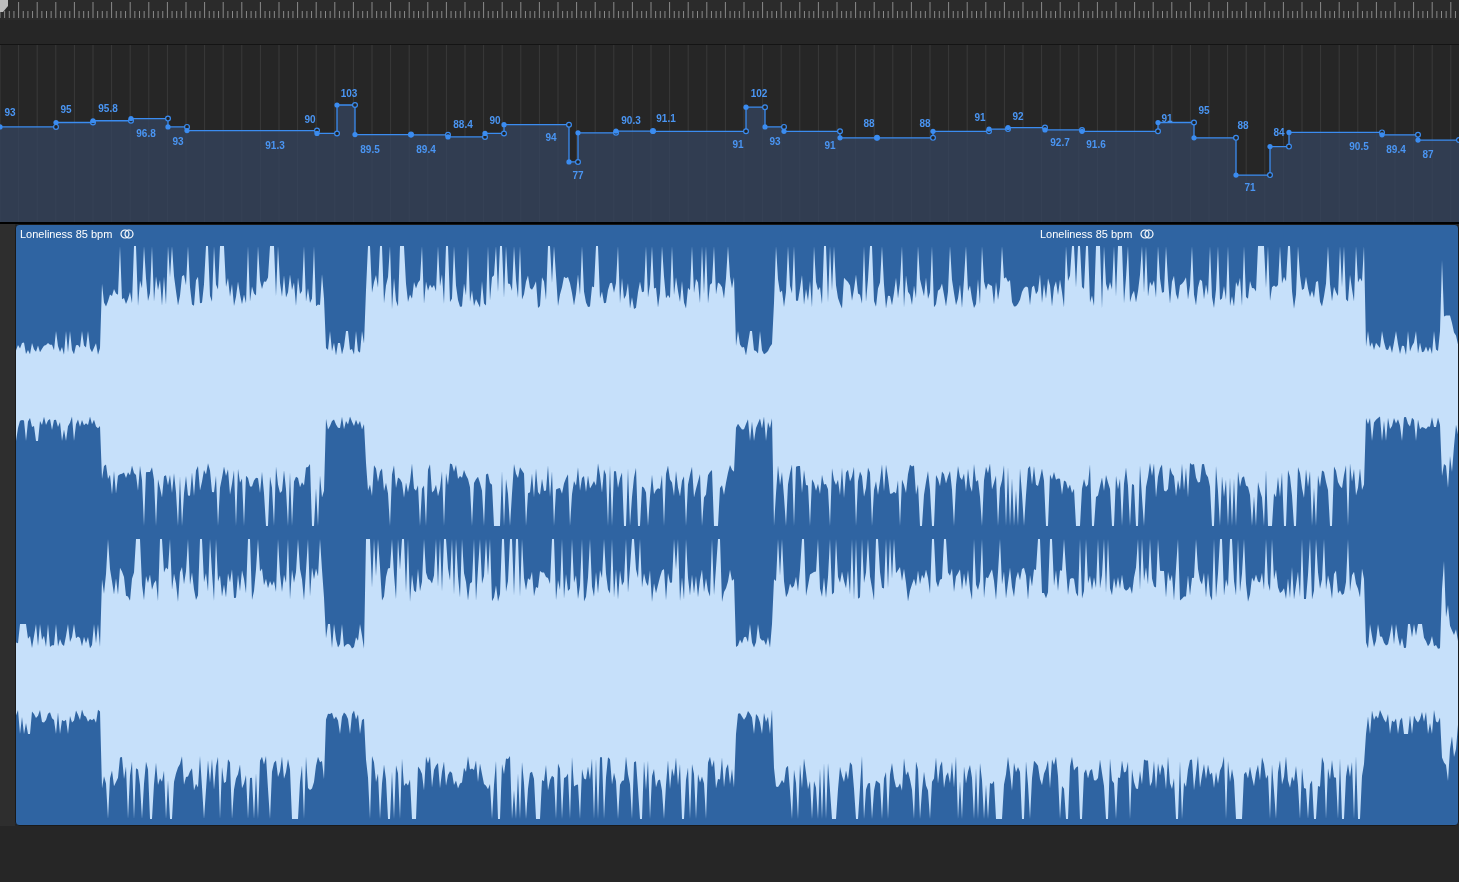  I want to click on timeline-ruler, so click(729, 10).